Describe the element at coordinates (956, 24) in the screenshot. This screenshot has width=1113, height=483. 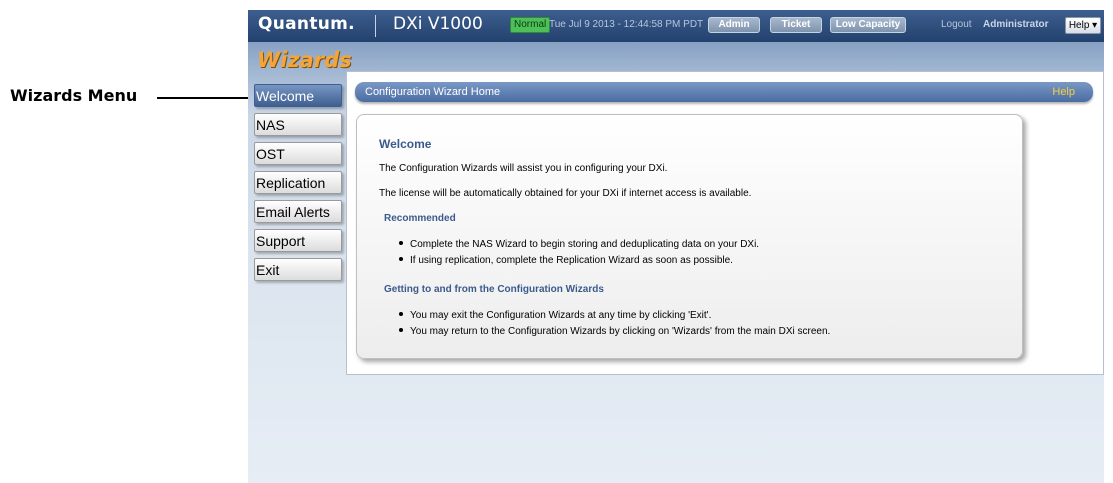
I see `logout-link: Logout` at that location.